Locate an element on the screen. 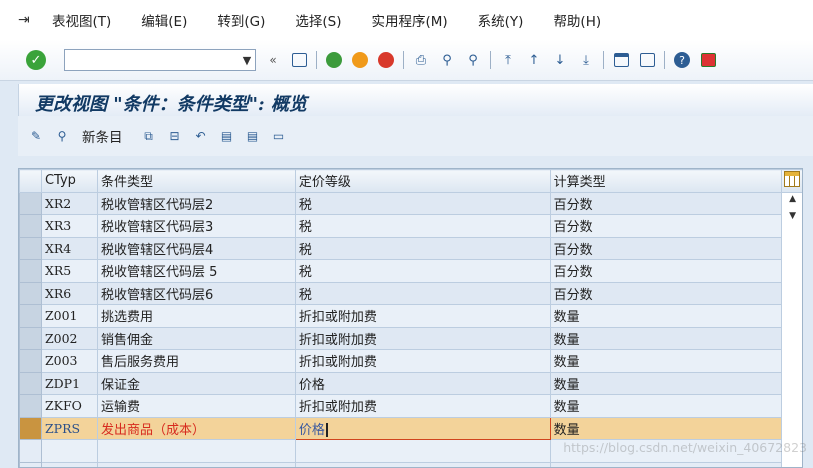 This screenshot has height=468, width=813. table-row: XR2 税收管辖区代码层2 税 百分数 is located at coordinates (410, 203).